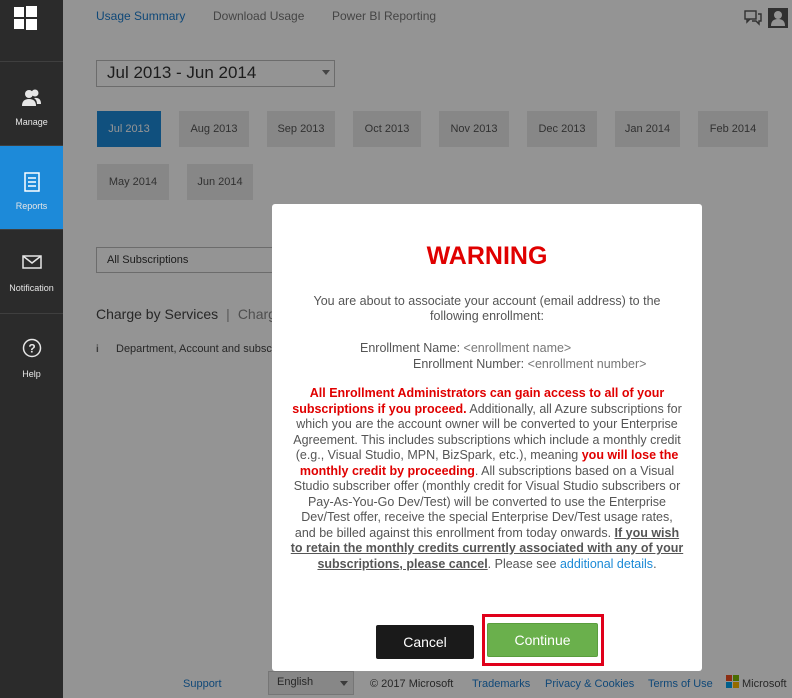 The image size is (792, 698). Describe the element at coordinates (587, 364) in the screenshot. I see `enrollment-number-value: <enrollment number>` at that location.